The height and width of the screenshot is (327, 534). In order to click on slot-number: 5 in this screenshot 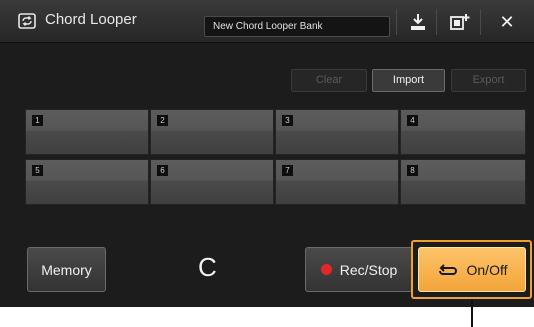, I will do `click(37, 170)`.